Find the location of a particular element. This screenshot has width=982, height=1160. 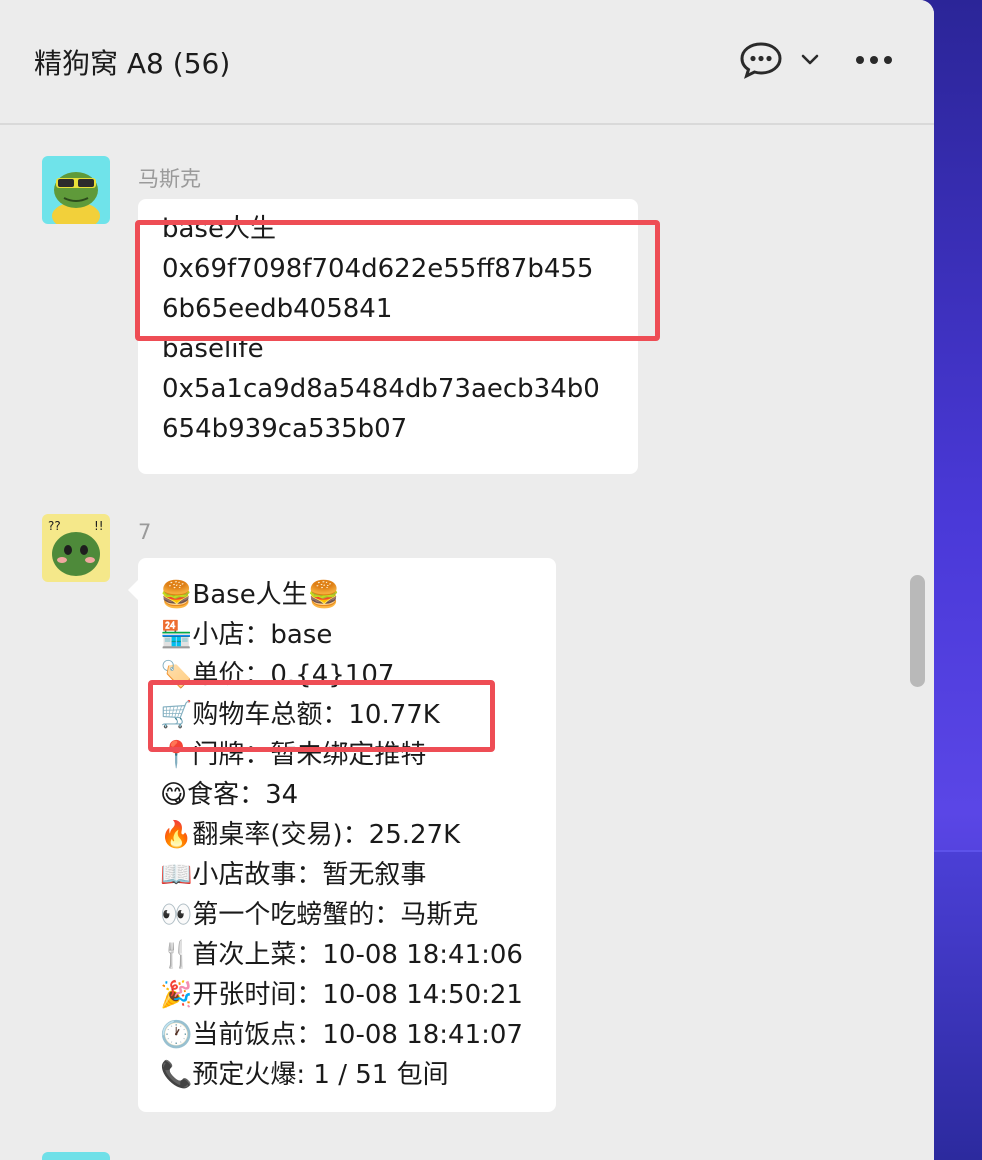

chat-bubble-icon is located at coordinates (761, 60).